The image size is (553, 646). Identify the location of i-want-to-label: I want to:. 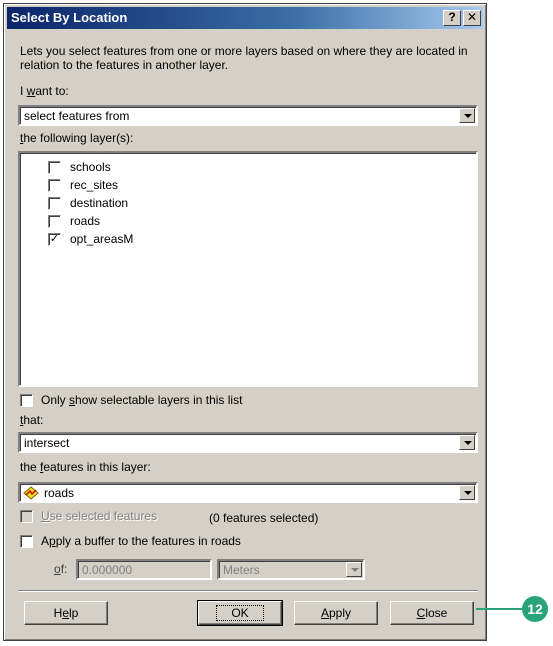
(44, 91).